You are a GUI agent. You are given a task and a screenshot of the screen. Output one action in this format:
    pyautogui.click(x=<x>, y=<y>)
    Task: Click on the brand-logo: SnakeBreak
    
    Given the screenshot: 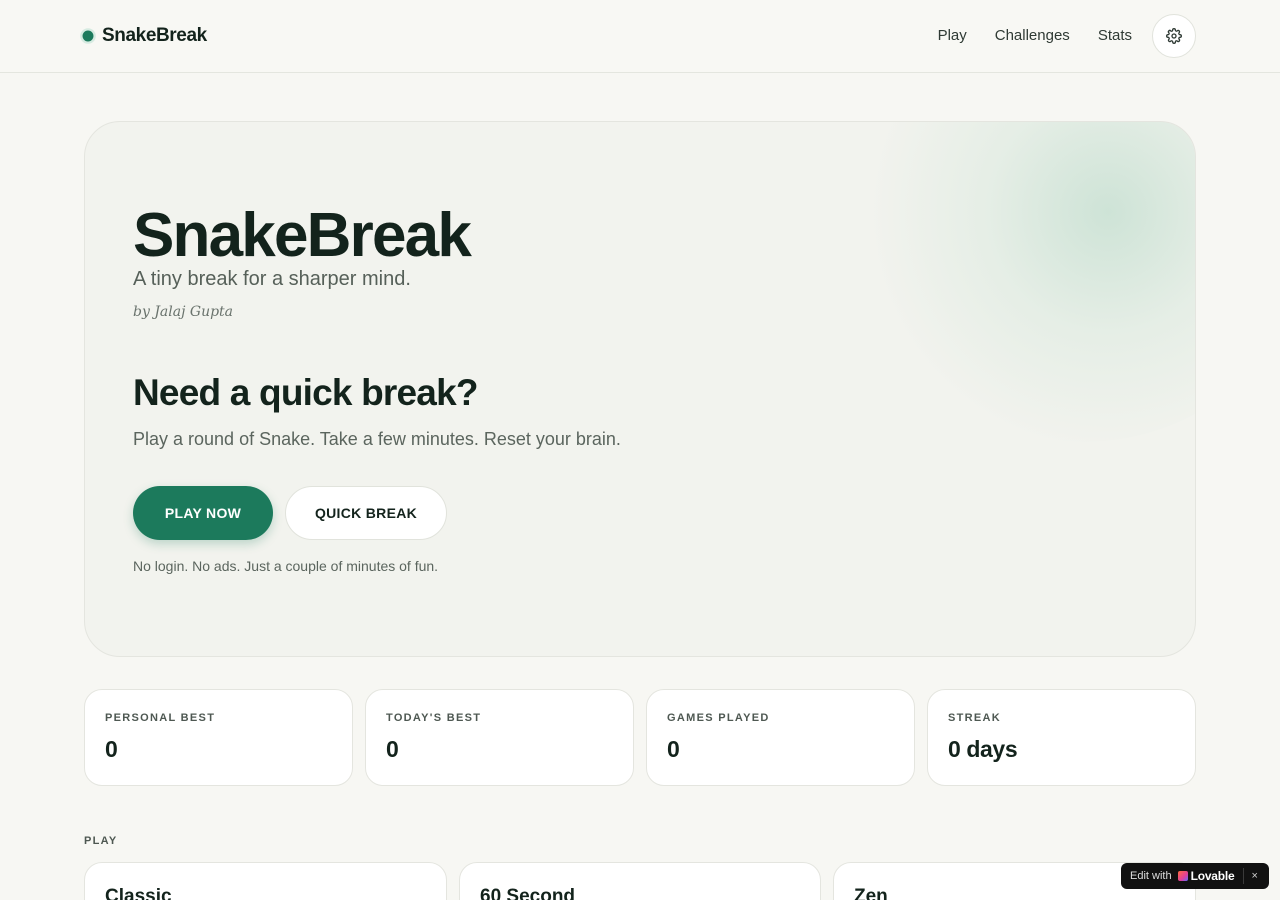 What is the action you would take?
    pyautogui.click(x=144, y=36)
    